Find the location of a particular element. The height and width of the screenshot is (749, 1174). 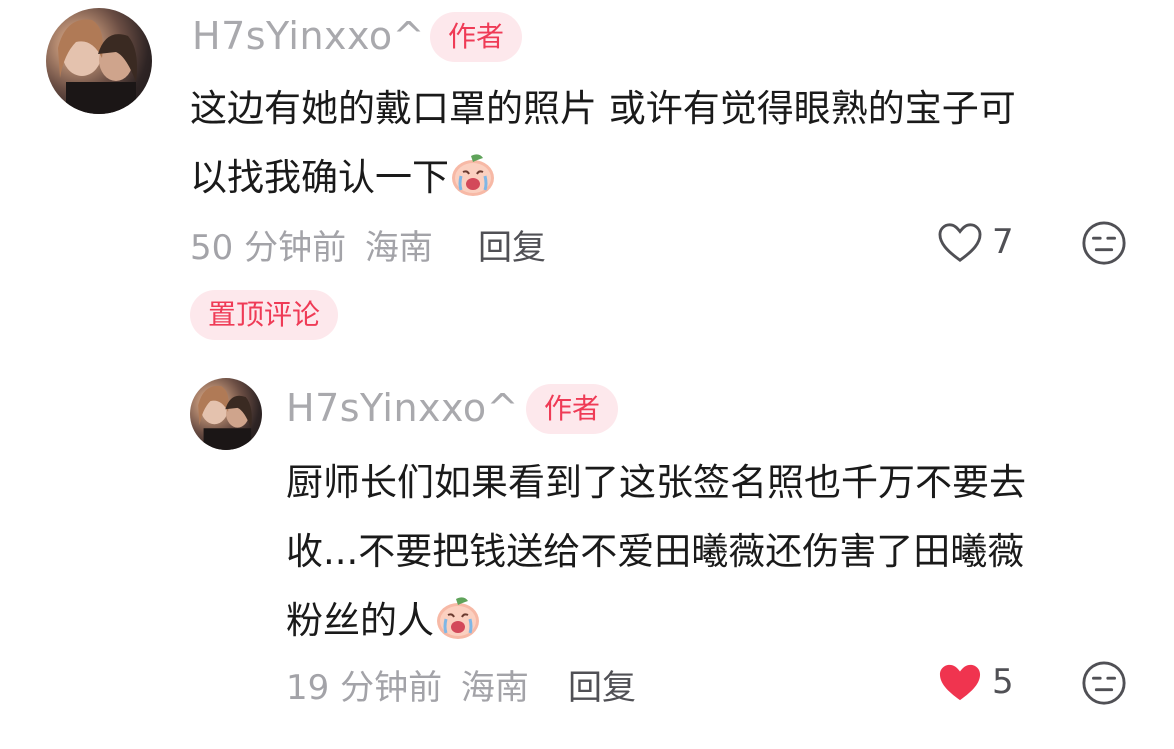

comment-meta: 19 分钟前 海南 is located at coordinates (407, 684).